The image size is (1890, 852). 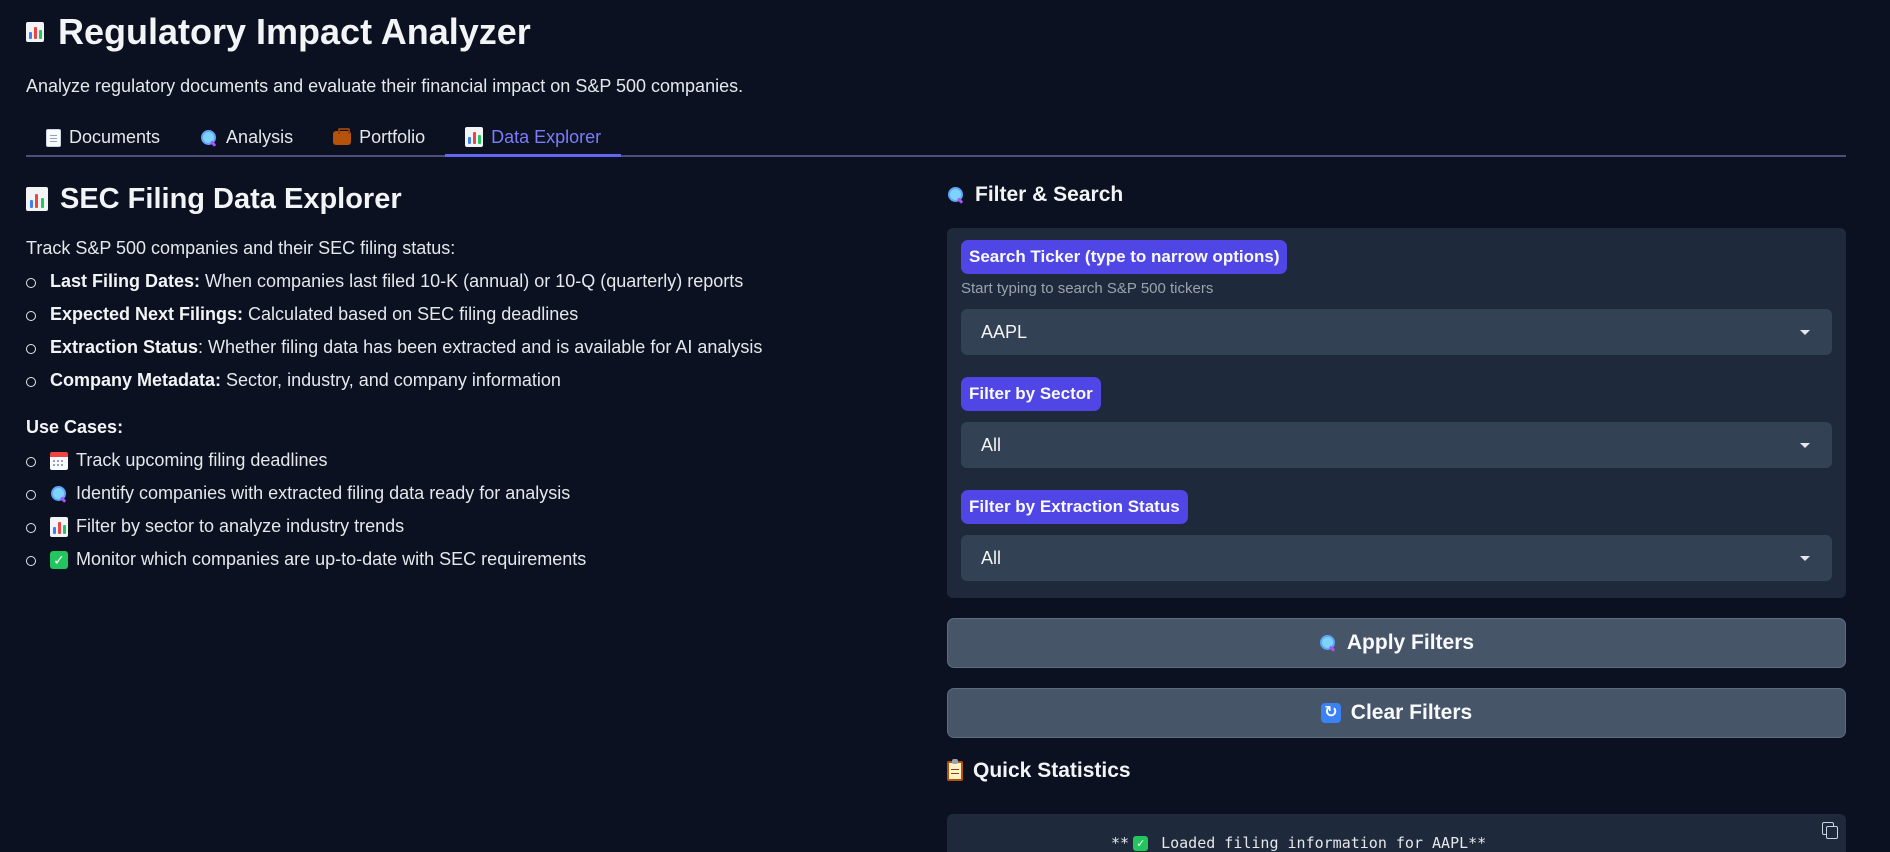 I want to click on filter-title: Filter & Search, so click(x=1396, y=195).